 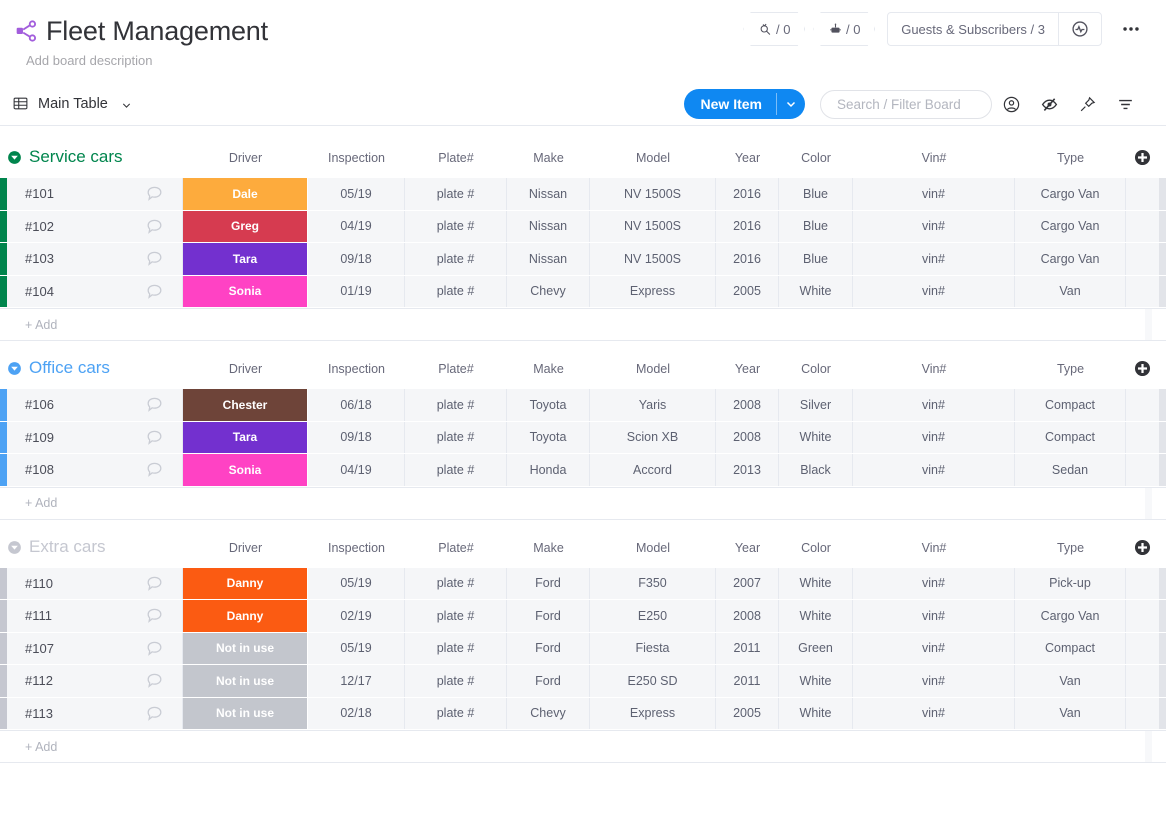 I want to click on cell-model: E250 SD, so click(x=653, y=681).